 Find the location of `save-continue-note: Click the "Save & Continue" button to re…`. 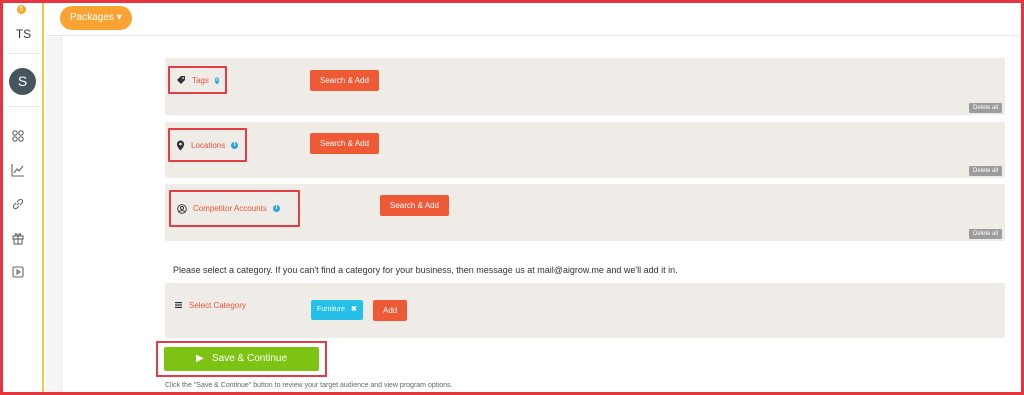

save-continue-note: Click the "Save & Continue" button to re… is located at coordinates (309, 385).